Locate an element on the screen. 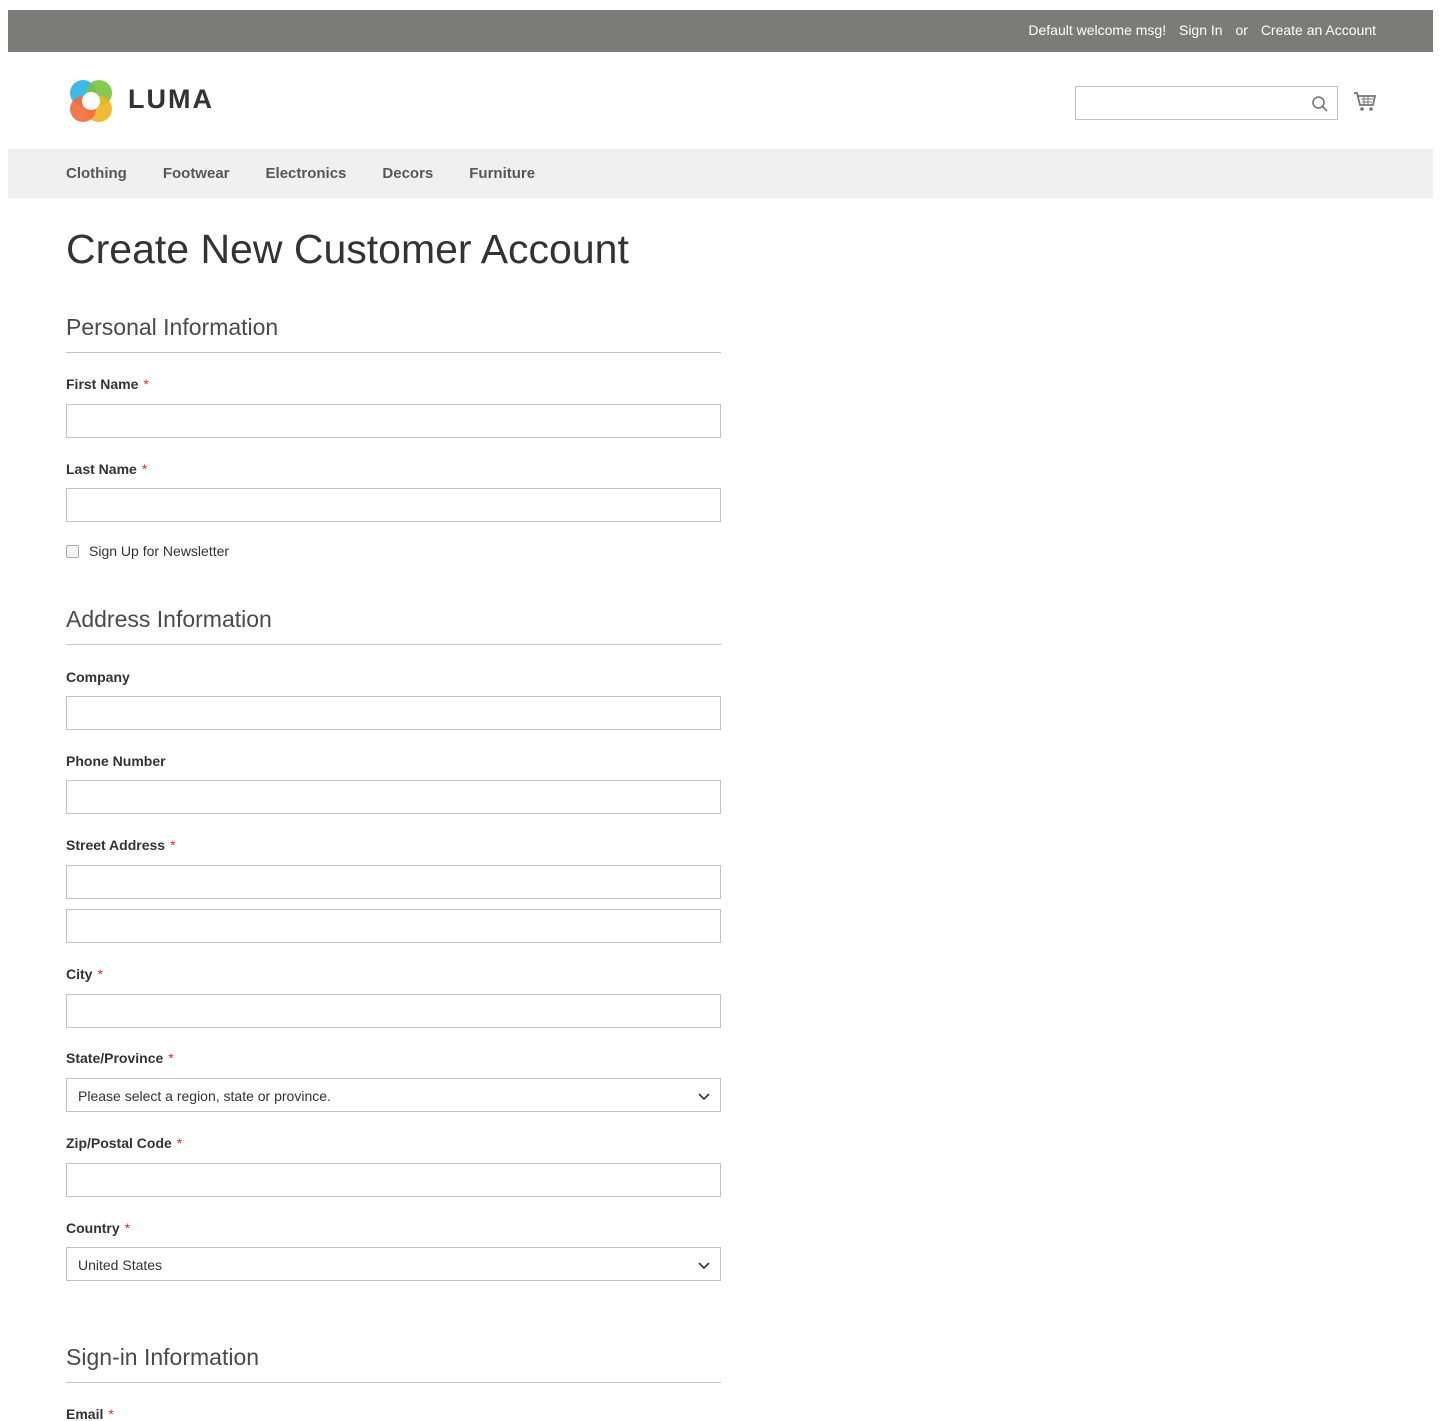  nav-item-clothing: Clothing is located at coordinates (96, 173).